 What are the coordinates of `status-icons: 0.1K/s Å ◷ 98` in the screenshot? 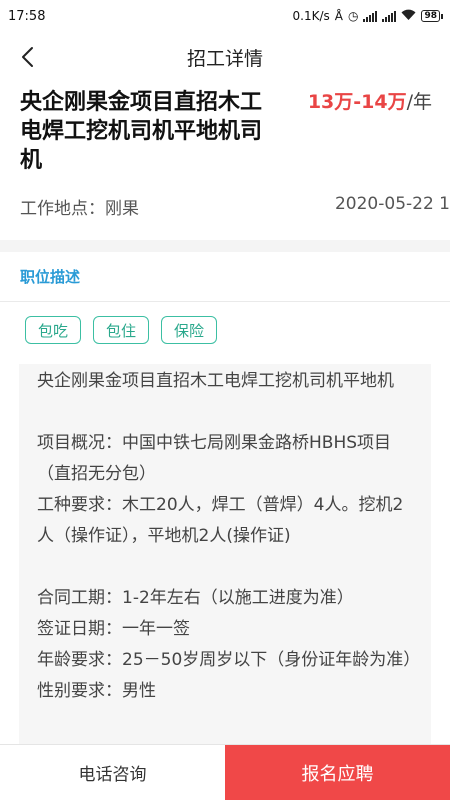 It's located at (367, 16).